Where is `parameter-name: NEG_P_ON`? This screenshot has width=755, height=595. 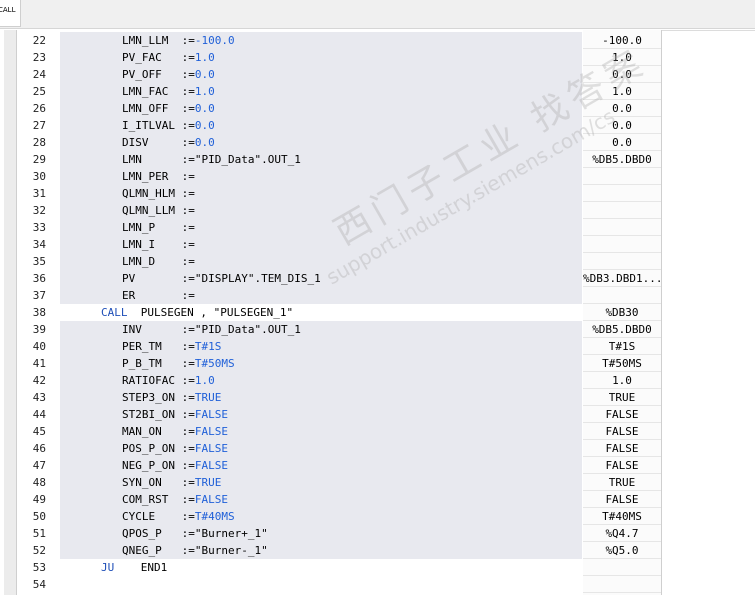 parameter-name: NEG_P_ON is located at coordinates (148, 465).